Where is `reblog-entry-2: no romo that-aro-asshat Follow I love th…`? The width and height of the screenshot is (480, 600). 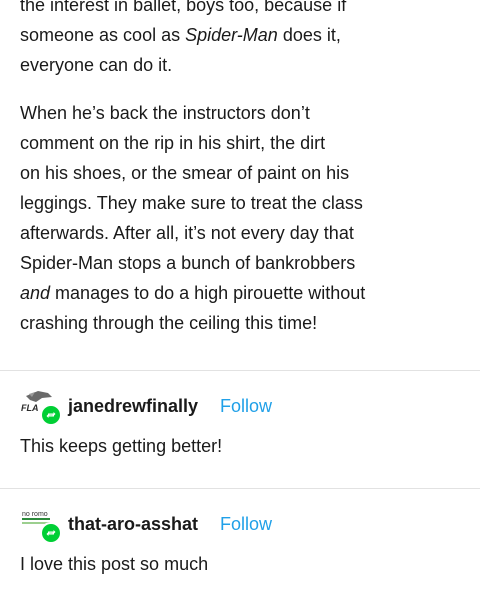
reblog-entry-2: no romo that-aro-asshat Follow I love th… is located at coordinates (240, 541).